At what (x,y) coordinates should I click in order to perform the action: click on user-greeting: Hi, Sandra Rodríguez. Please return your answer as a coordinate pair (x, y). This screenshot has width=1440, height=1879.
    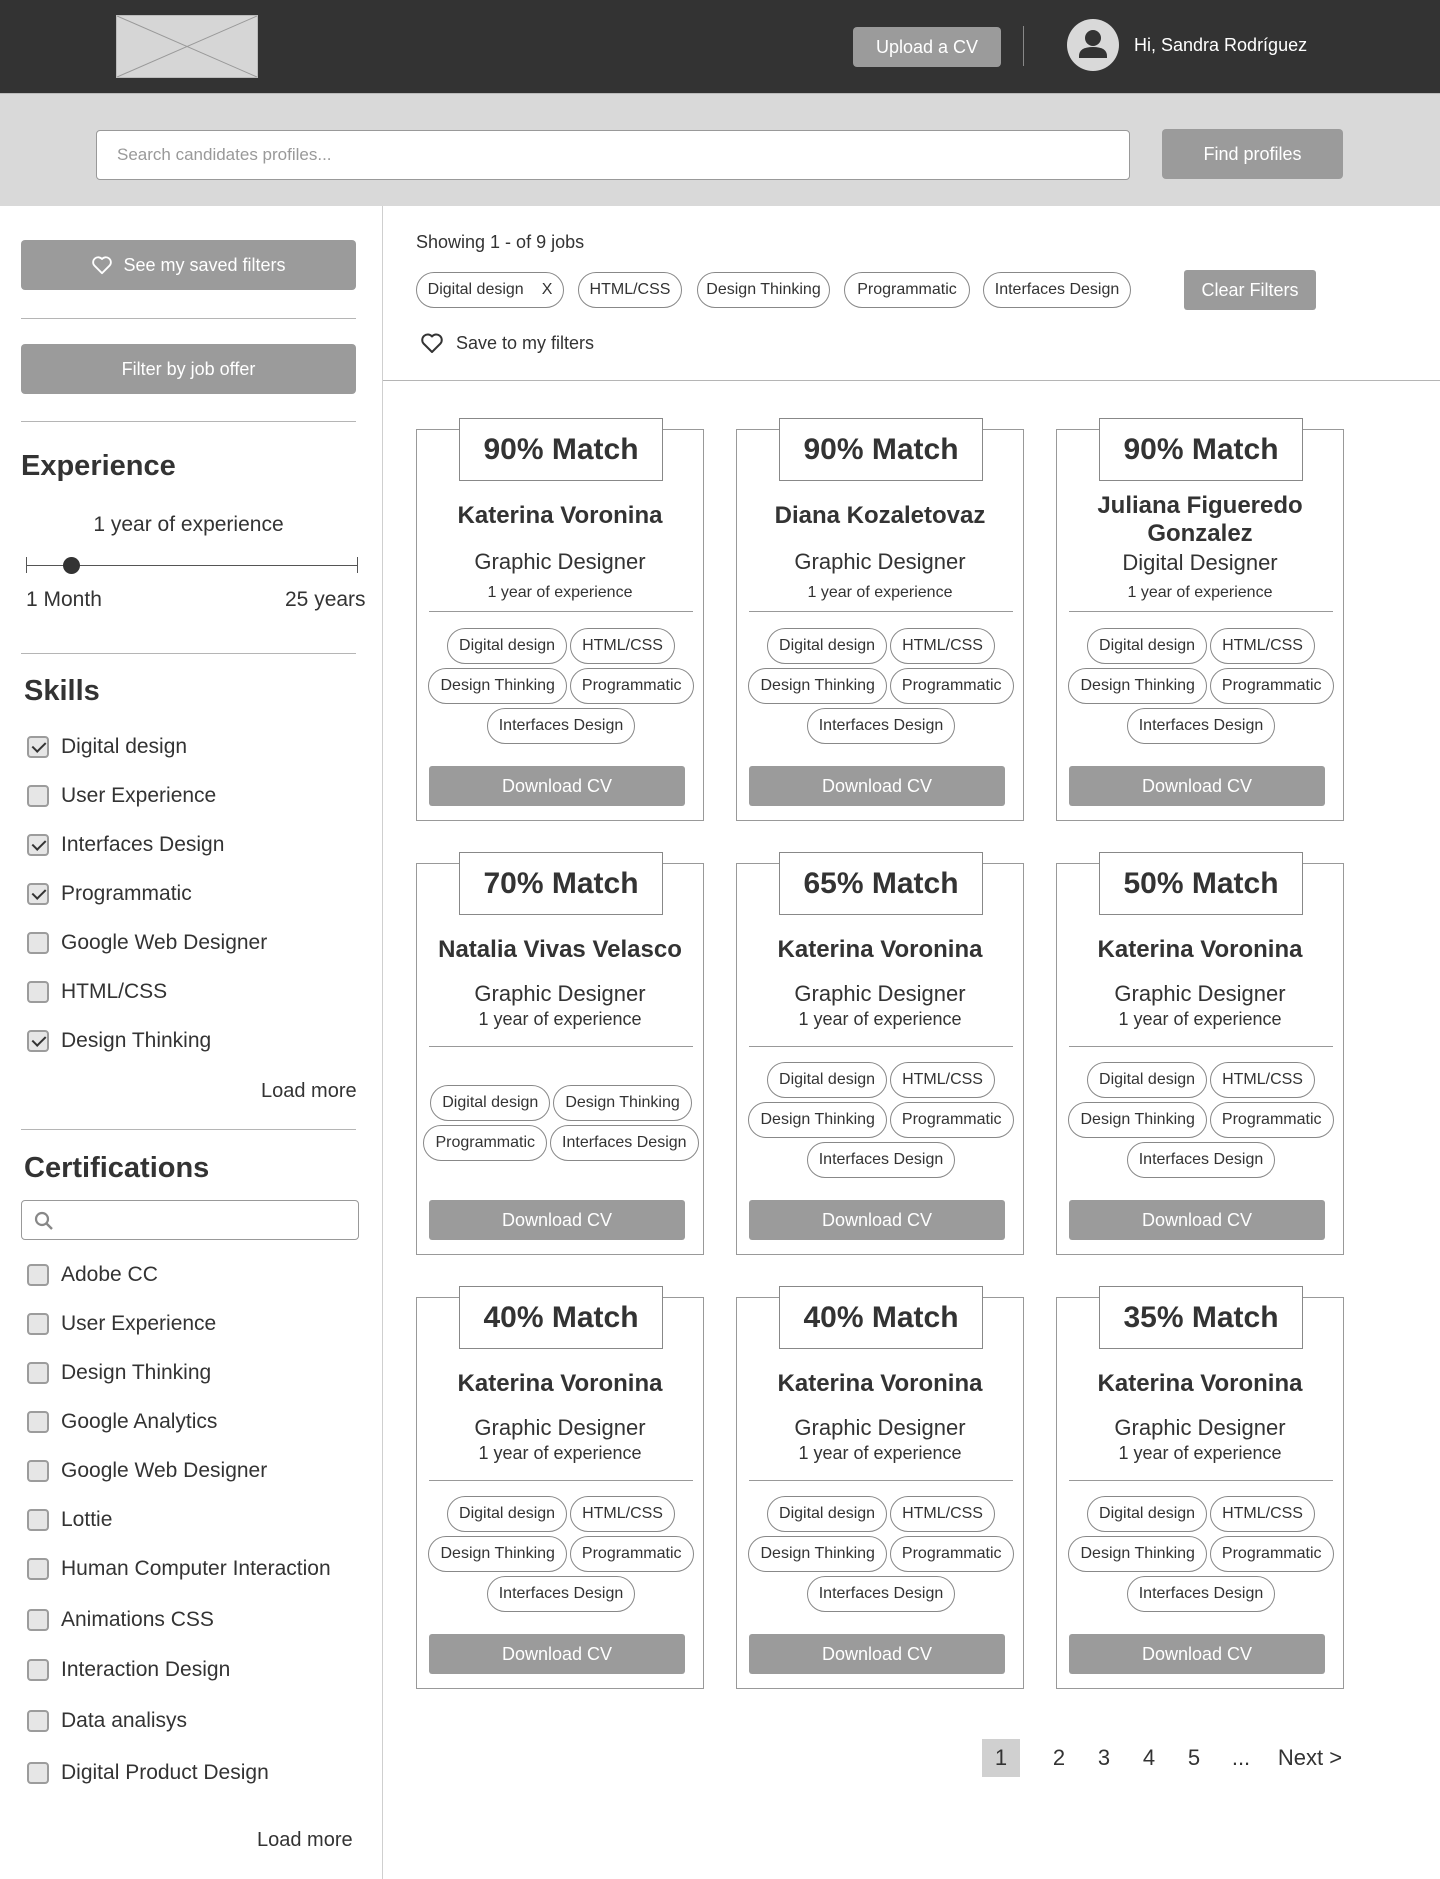
    Looking at the image, I should click on (1220, 45).